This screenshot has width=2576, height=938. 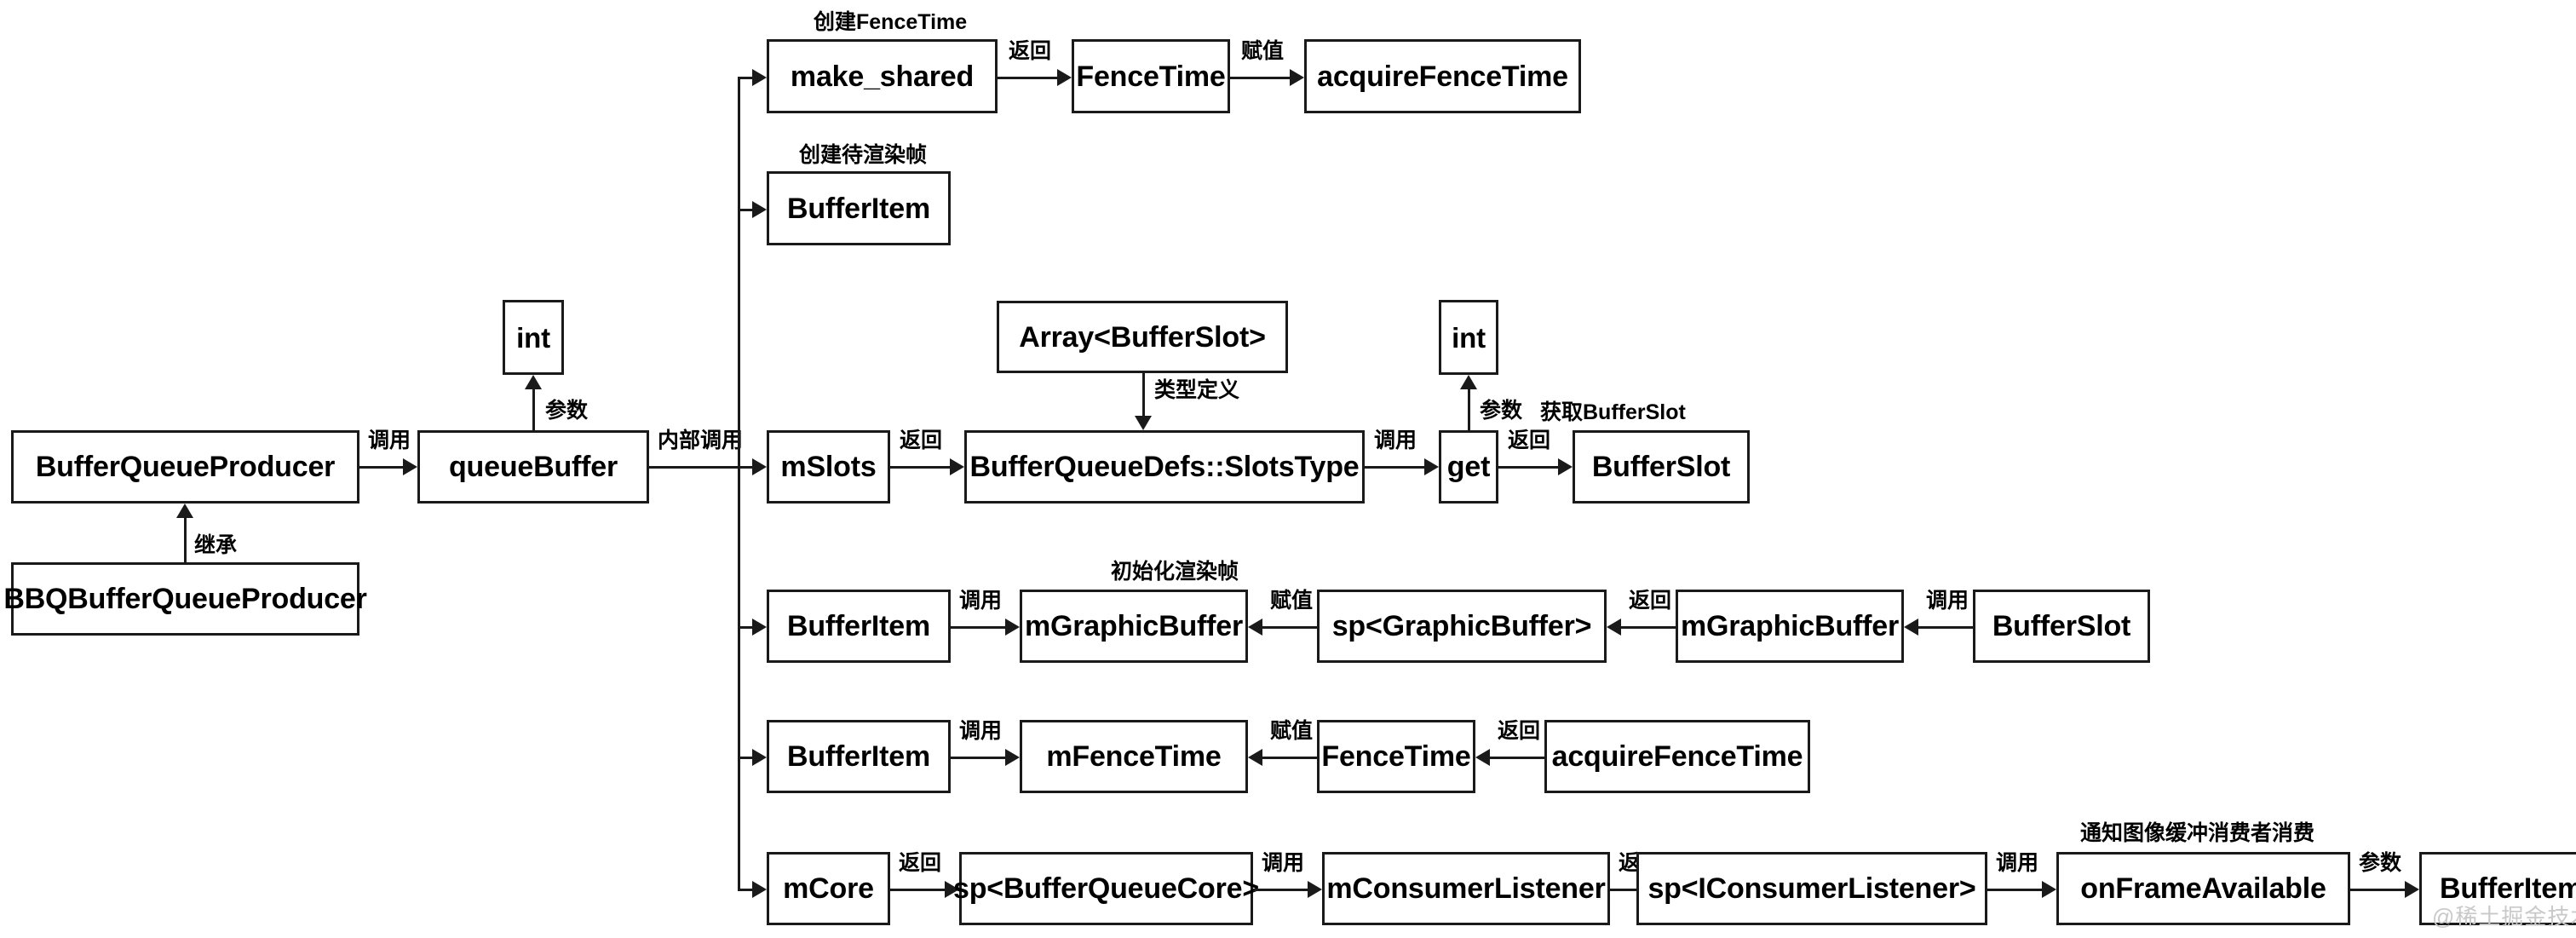 I want to click on node-label: BBQBufferQueueProducer, so click(x=185, y=599).